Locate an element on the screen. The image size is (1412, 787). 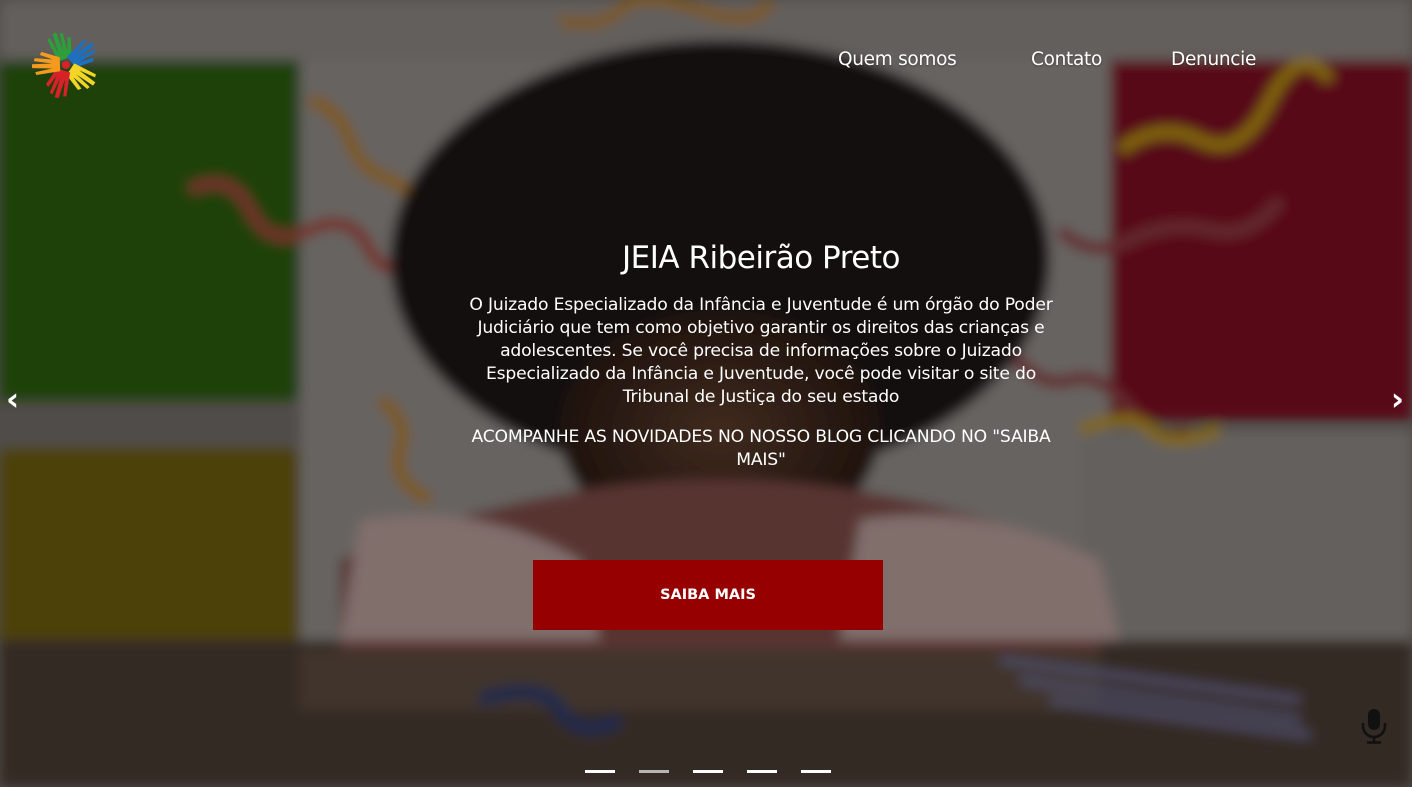
colorful-hands-logo-icon is located at coordinates (66, 65).